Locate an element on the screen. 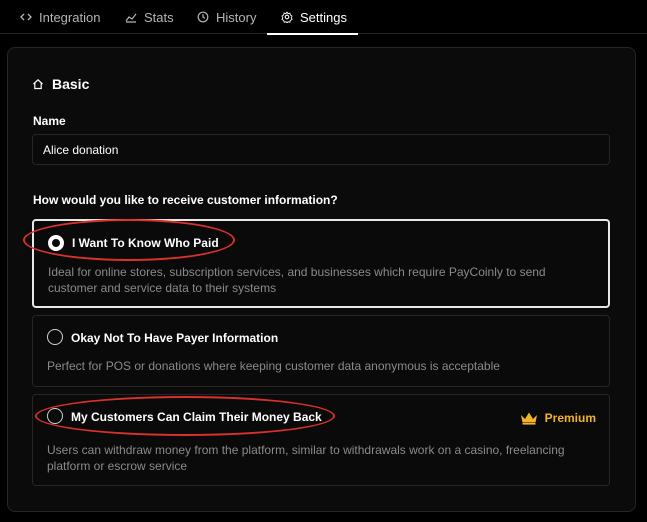 The height and width of the screenshot is (522, 647). crown-icon is located at coordinates (529, 418).